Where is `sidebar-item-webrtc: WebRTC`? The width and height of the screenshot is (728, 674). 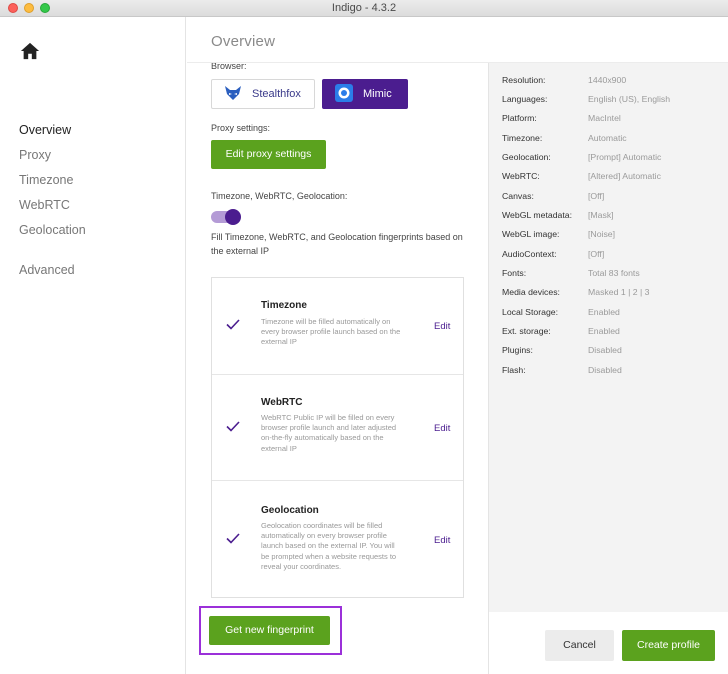 sidebar-item-webrtc: WebRTC is located at coordinates (52, 209).